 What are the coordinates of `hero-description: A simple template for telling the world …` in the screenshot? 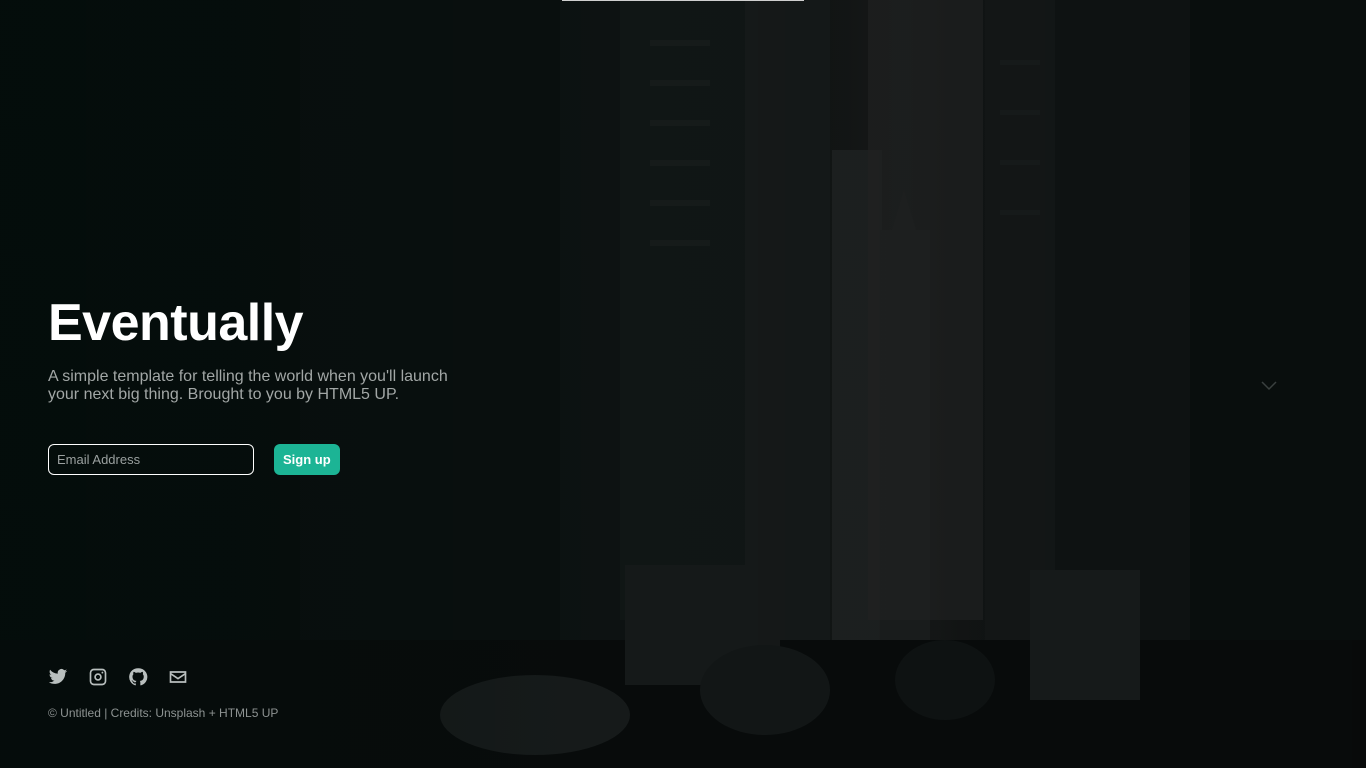 It's located at (248, 385).